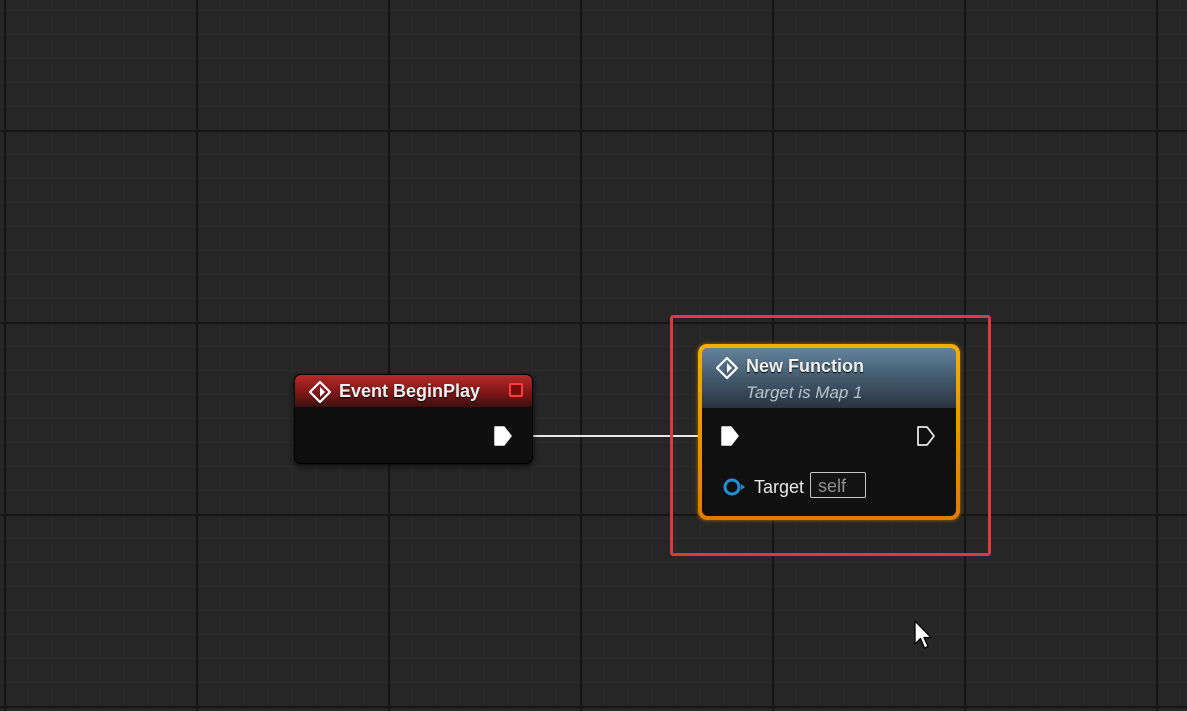 Image resolution: width=1187 pixels, height=711 pixels. I want to click on mouse-pointer-icon, so click(923, 634).